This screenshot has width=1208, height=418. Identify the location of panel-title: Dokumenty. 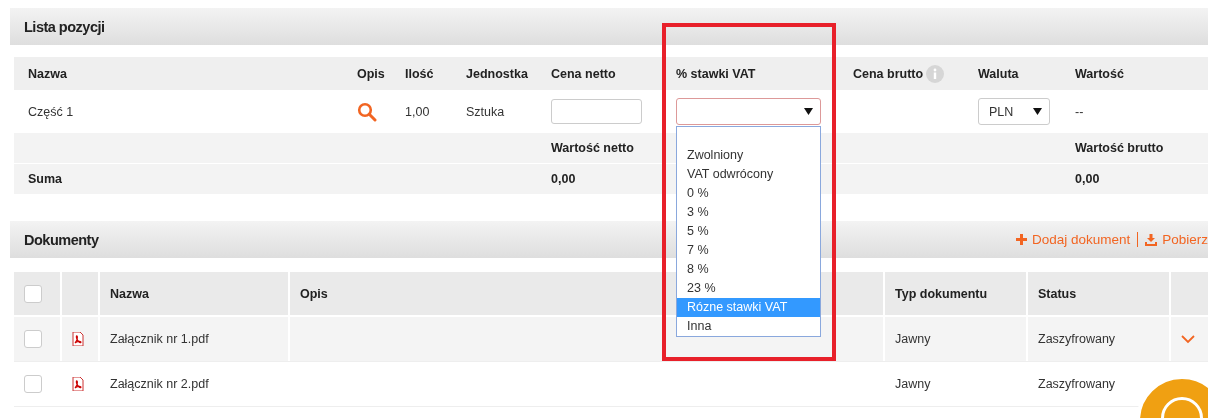
(61, 239).